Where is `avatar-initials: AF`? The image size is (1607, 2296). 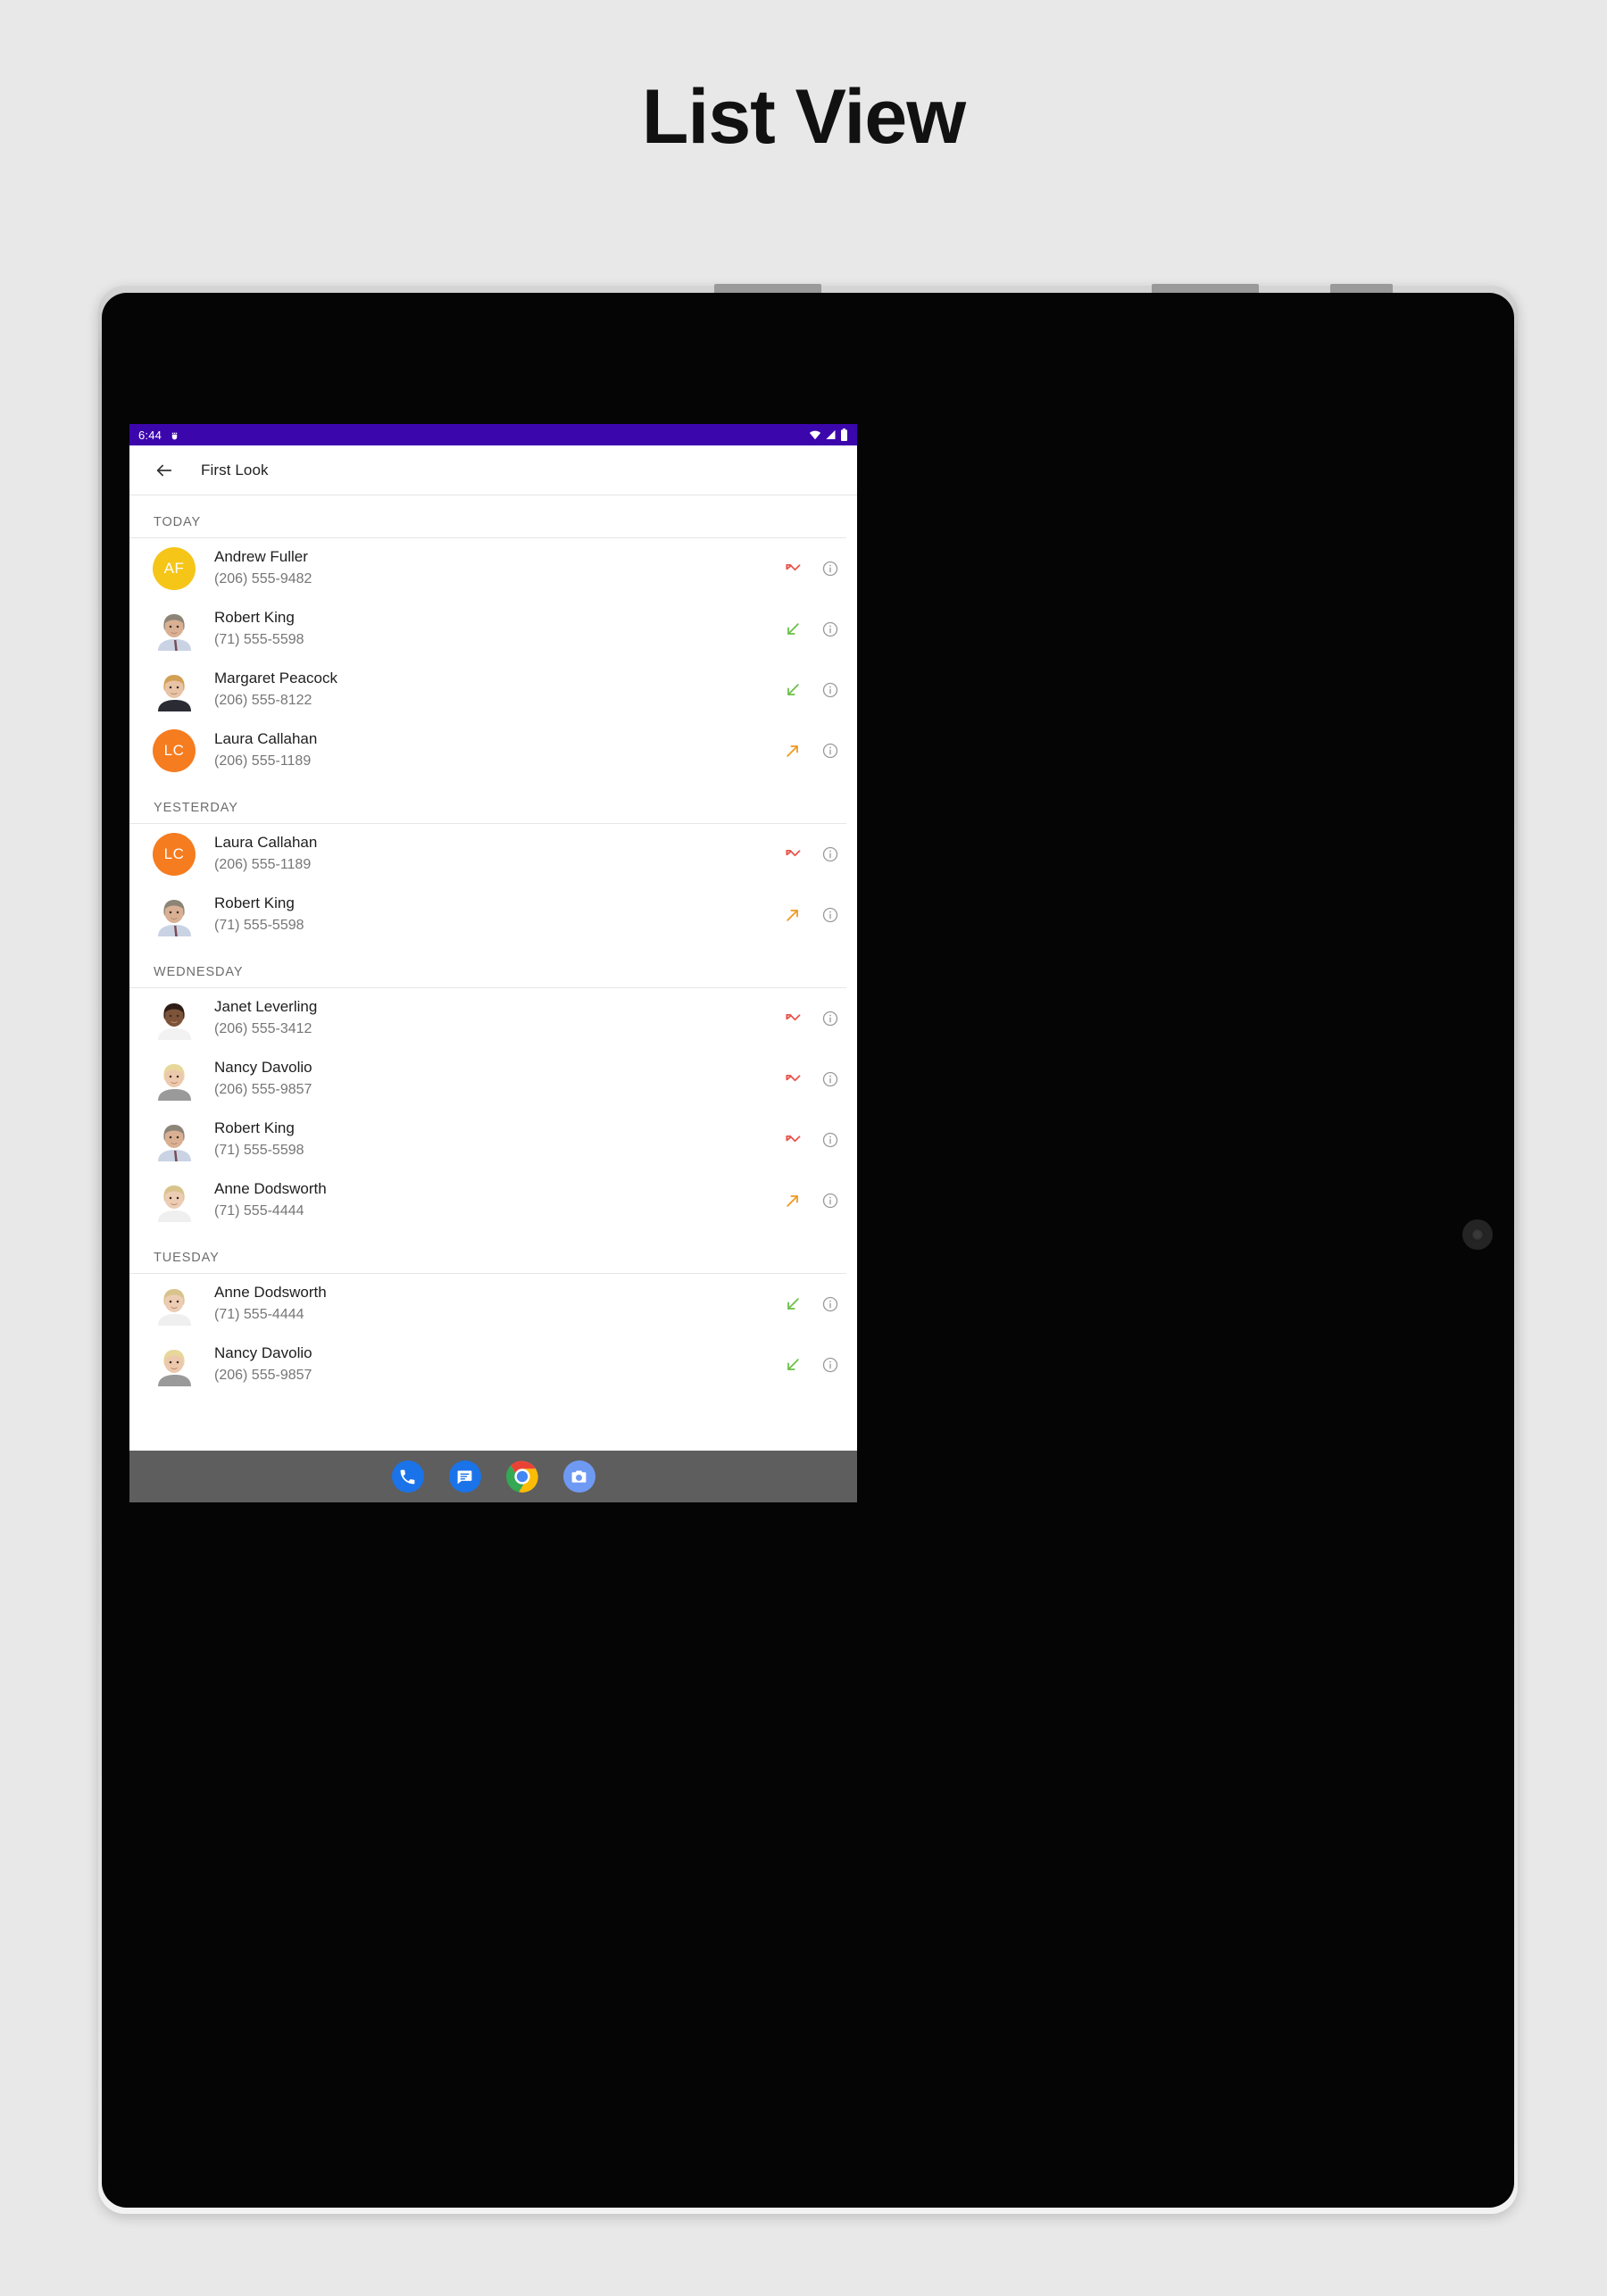
avatar-initials: AF is located at coordinates (175, 568).